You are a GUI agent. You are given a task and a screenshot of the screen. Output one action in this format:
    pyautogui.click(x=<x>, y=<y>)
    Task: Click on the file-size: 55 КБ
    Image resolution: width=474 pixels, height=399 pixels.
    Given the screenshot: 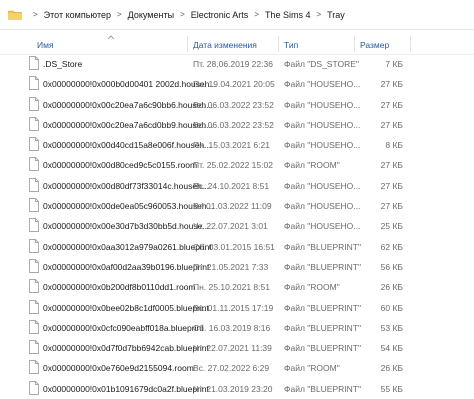 What is the action you would take?
    pyautogui.click(x=391, y=388)
    